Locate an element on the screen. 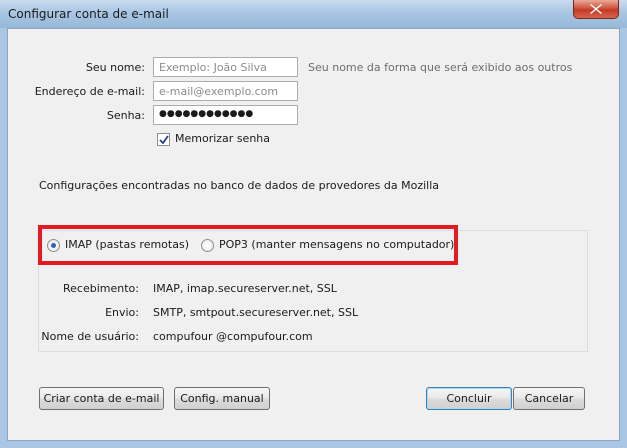 The width and height of the screenshot is (627, 448). annotation-highlight-box is located at coordinates (248, 245).